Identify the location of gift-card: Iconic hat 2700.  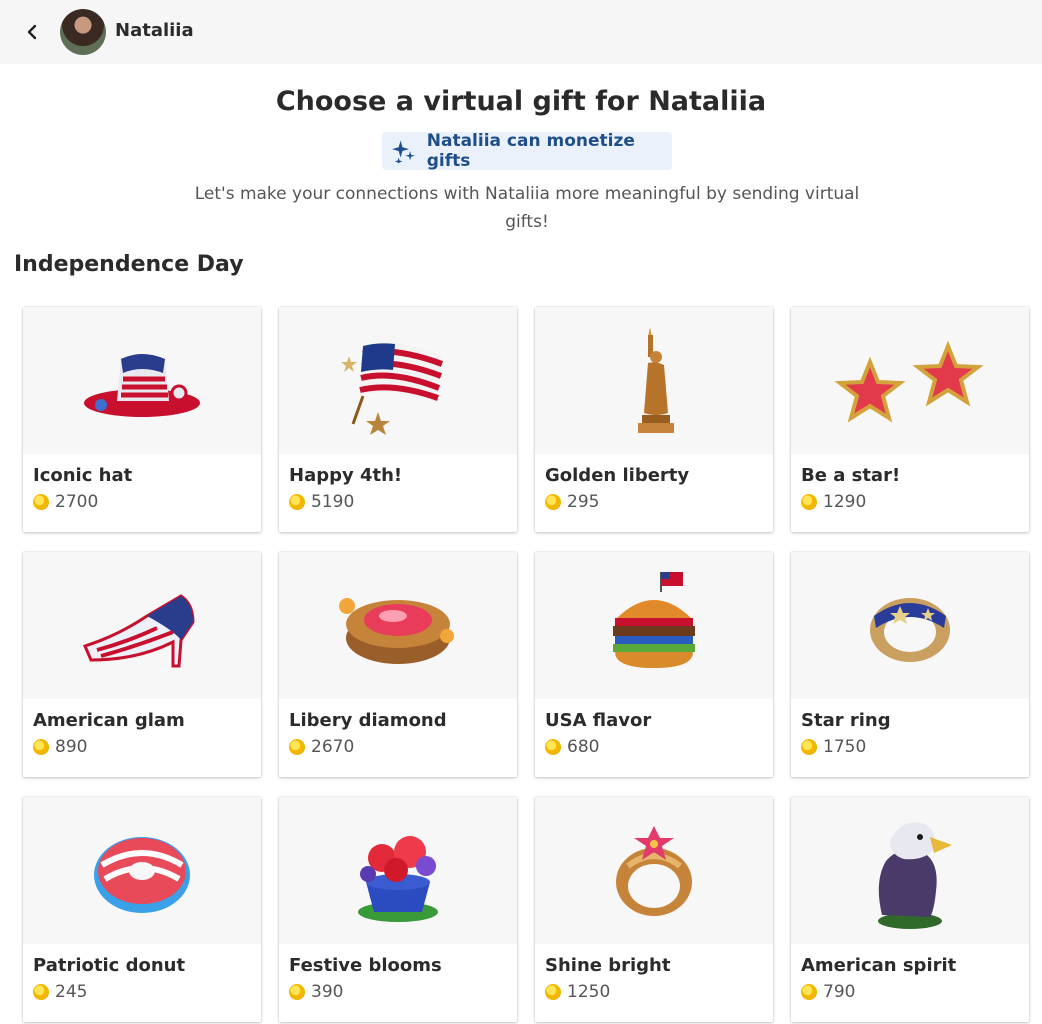
(142, 419).